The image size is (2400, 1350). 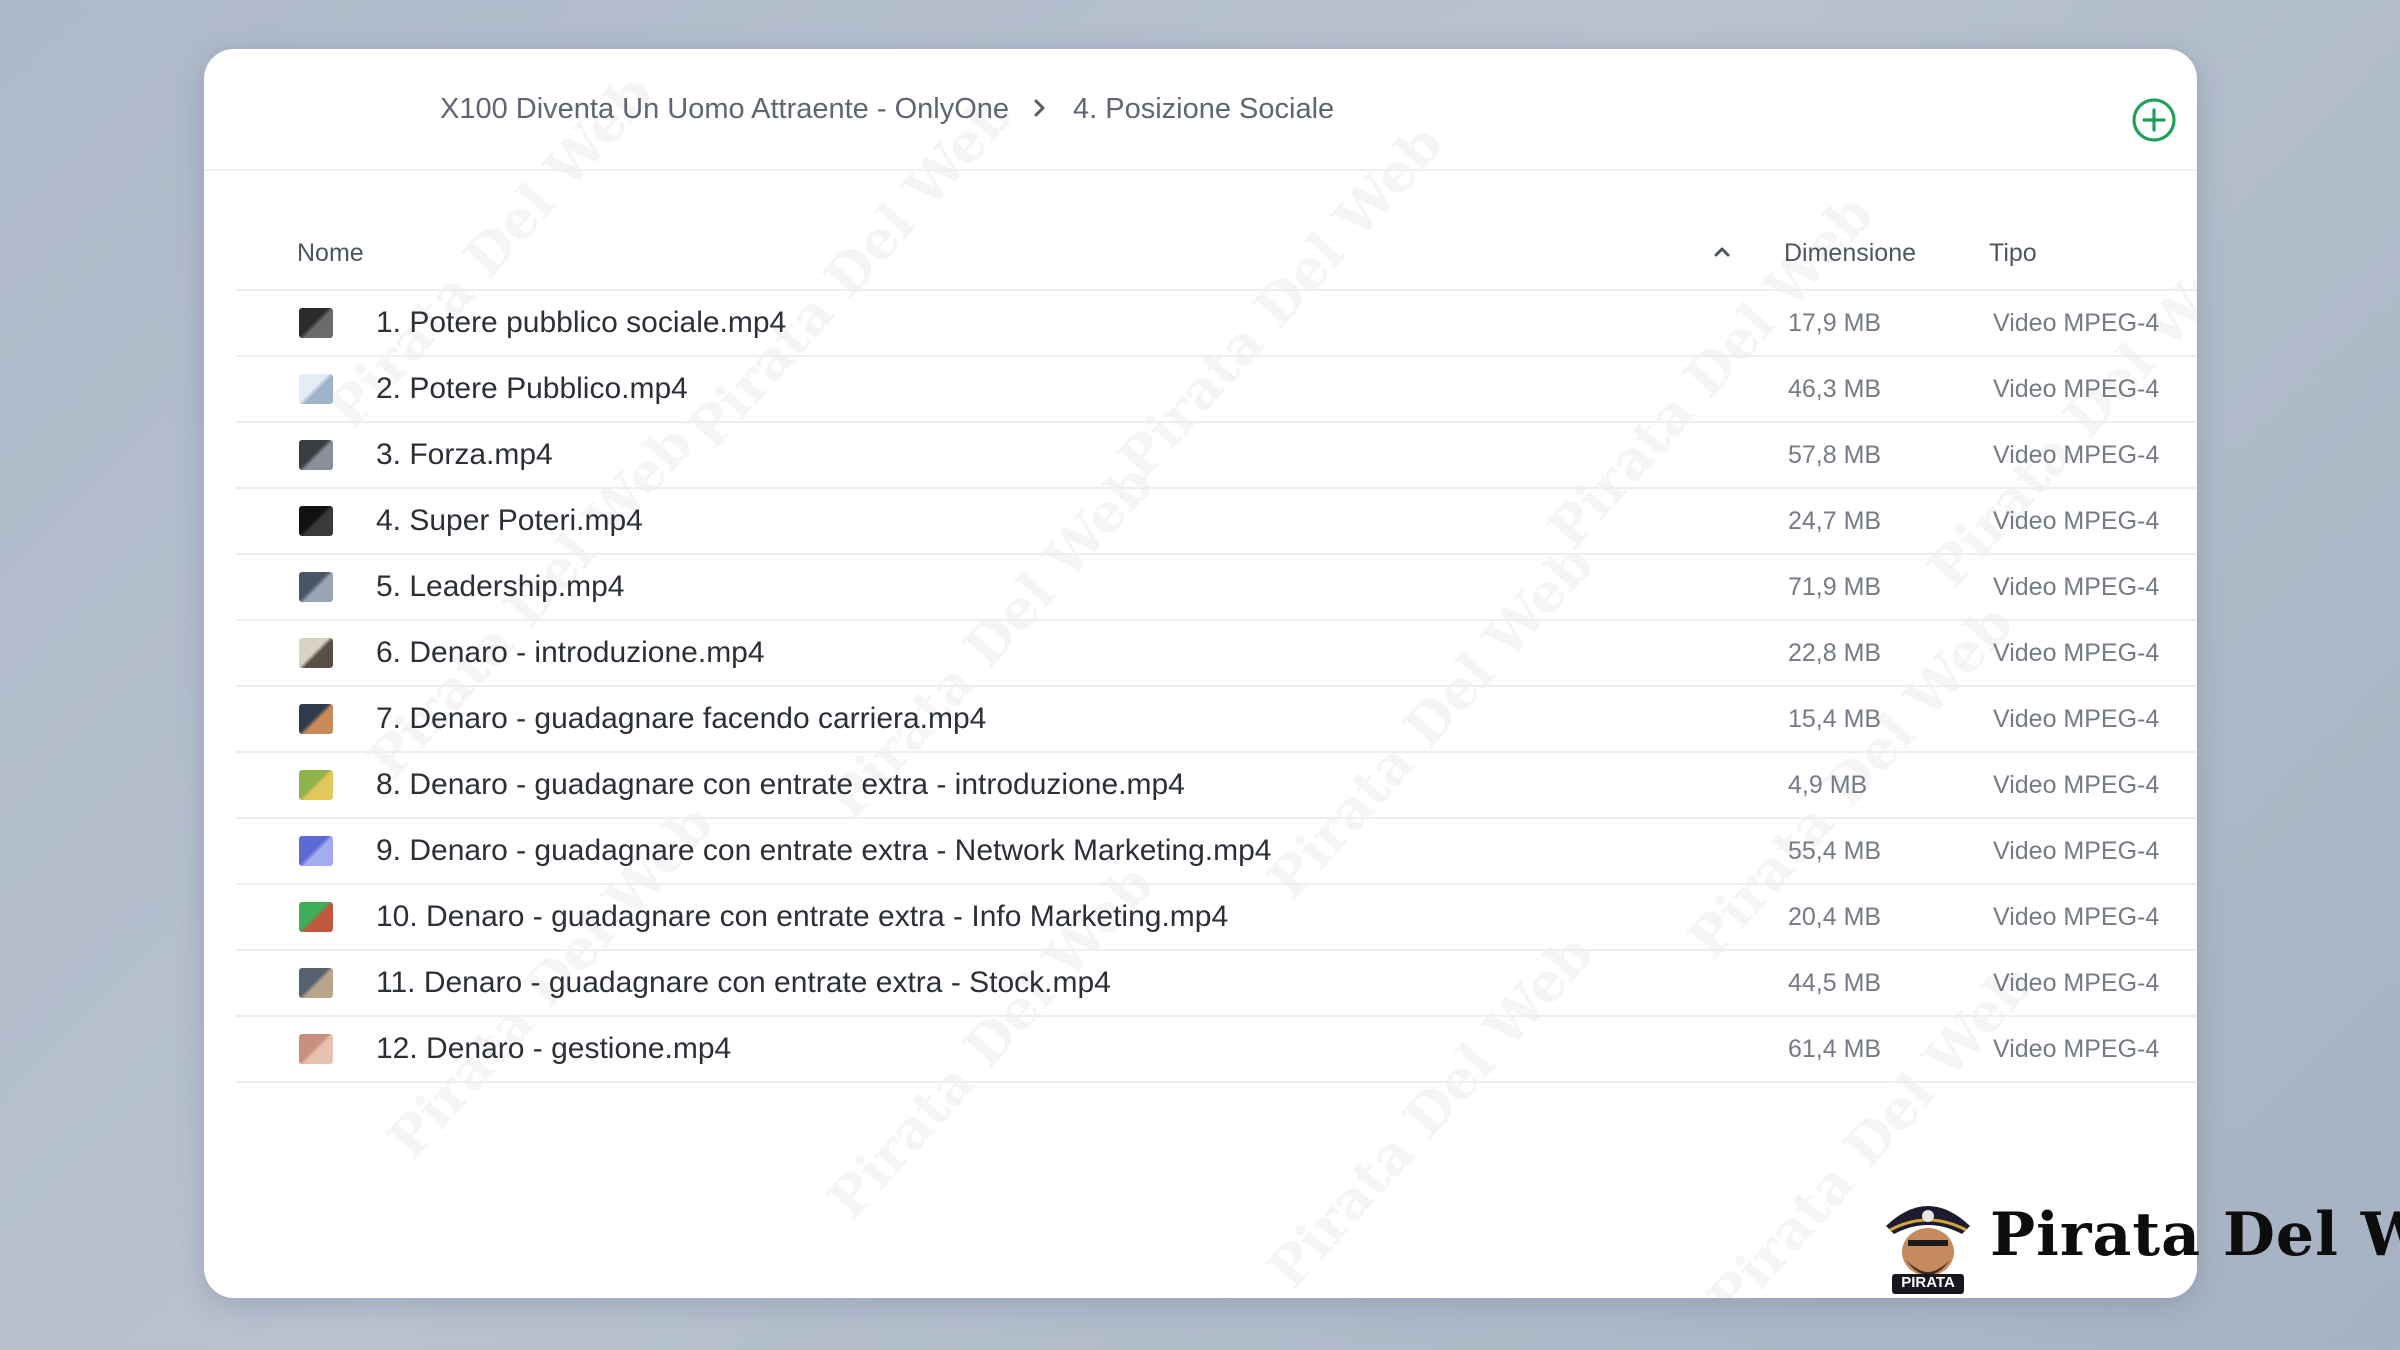 I want to click on chevron-up-icon, so click(x=1722, y=252).